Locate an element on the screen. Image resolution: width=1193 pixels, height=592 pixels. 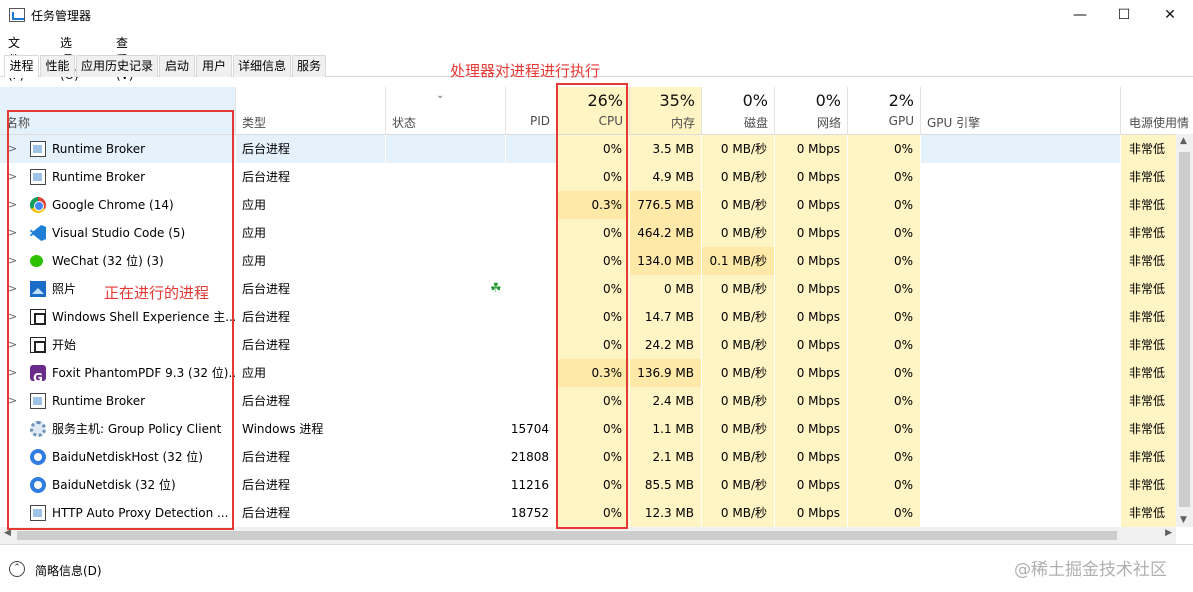
footer-bar: ⌃ 简略信息(D) @稀土掘金技术社区 is located at coordinates (596, 568).